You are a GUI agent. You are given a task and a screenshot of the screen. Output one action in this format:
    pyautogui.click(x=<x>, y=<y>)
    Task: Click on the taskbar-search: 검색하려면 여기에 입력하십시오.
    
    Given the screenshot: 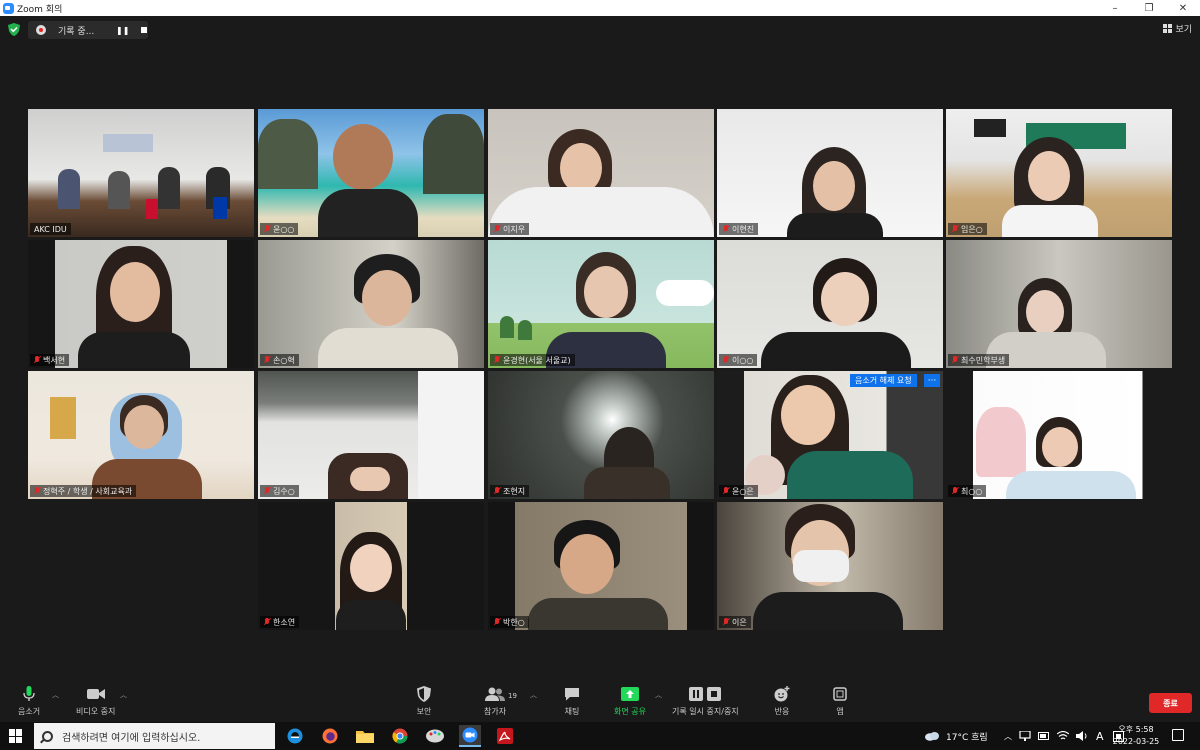 What is the action you would take?
    pyautogui.click(x=154, y=736)
    